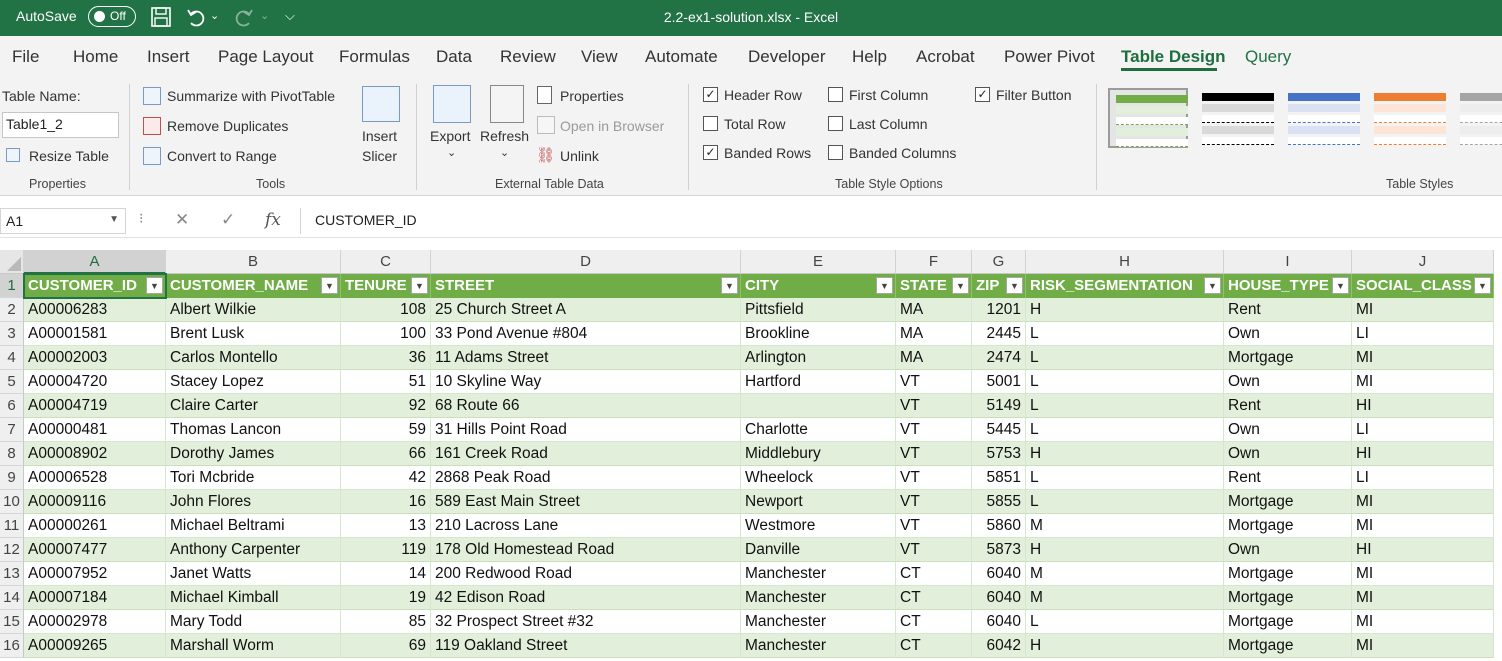 The height and width of the screenshot is (661, 1502). What do you see at coordinates (888, 124) in the screenshot?
I see `last-column-label: Last Column` at bounding box center [888, 124].